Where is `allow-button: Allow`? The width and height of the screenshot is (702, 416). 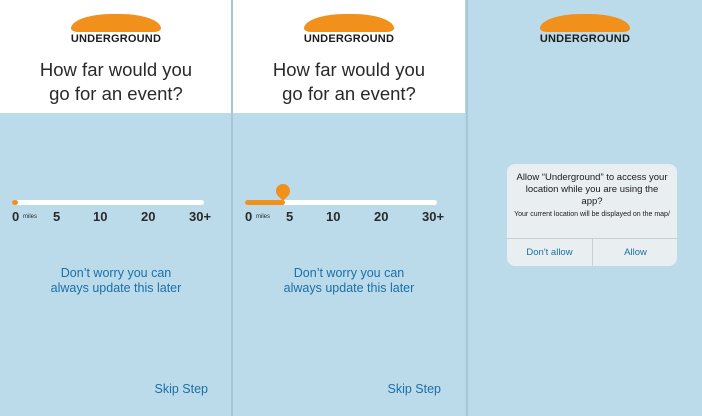
allow-button: Allow is located at coordinates (635, 252).